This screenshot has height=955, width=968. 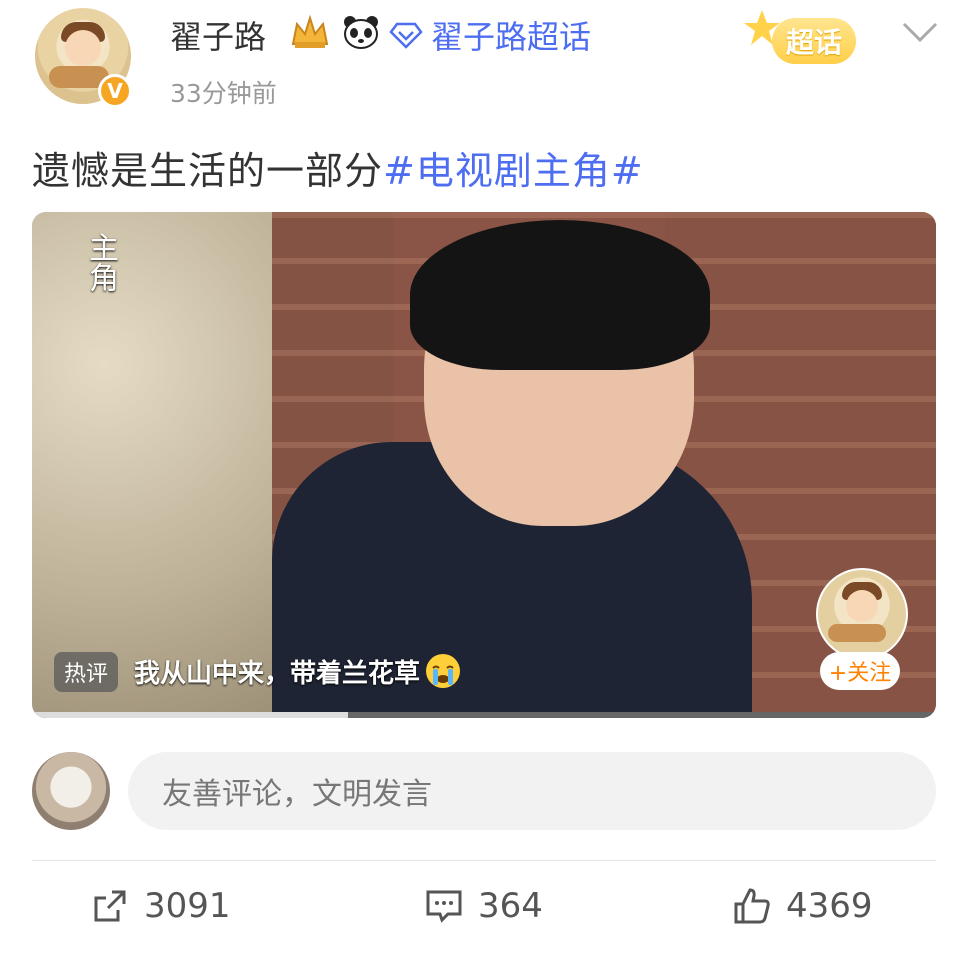 What do you see at coordinates (443, 671) in the screenshot?
I see `crying-emoji-icon` at bounding box center [443, 671].